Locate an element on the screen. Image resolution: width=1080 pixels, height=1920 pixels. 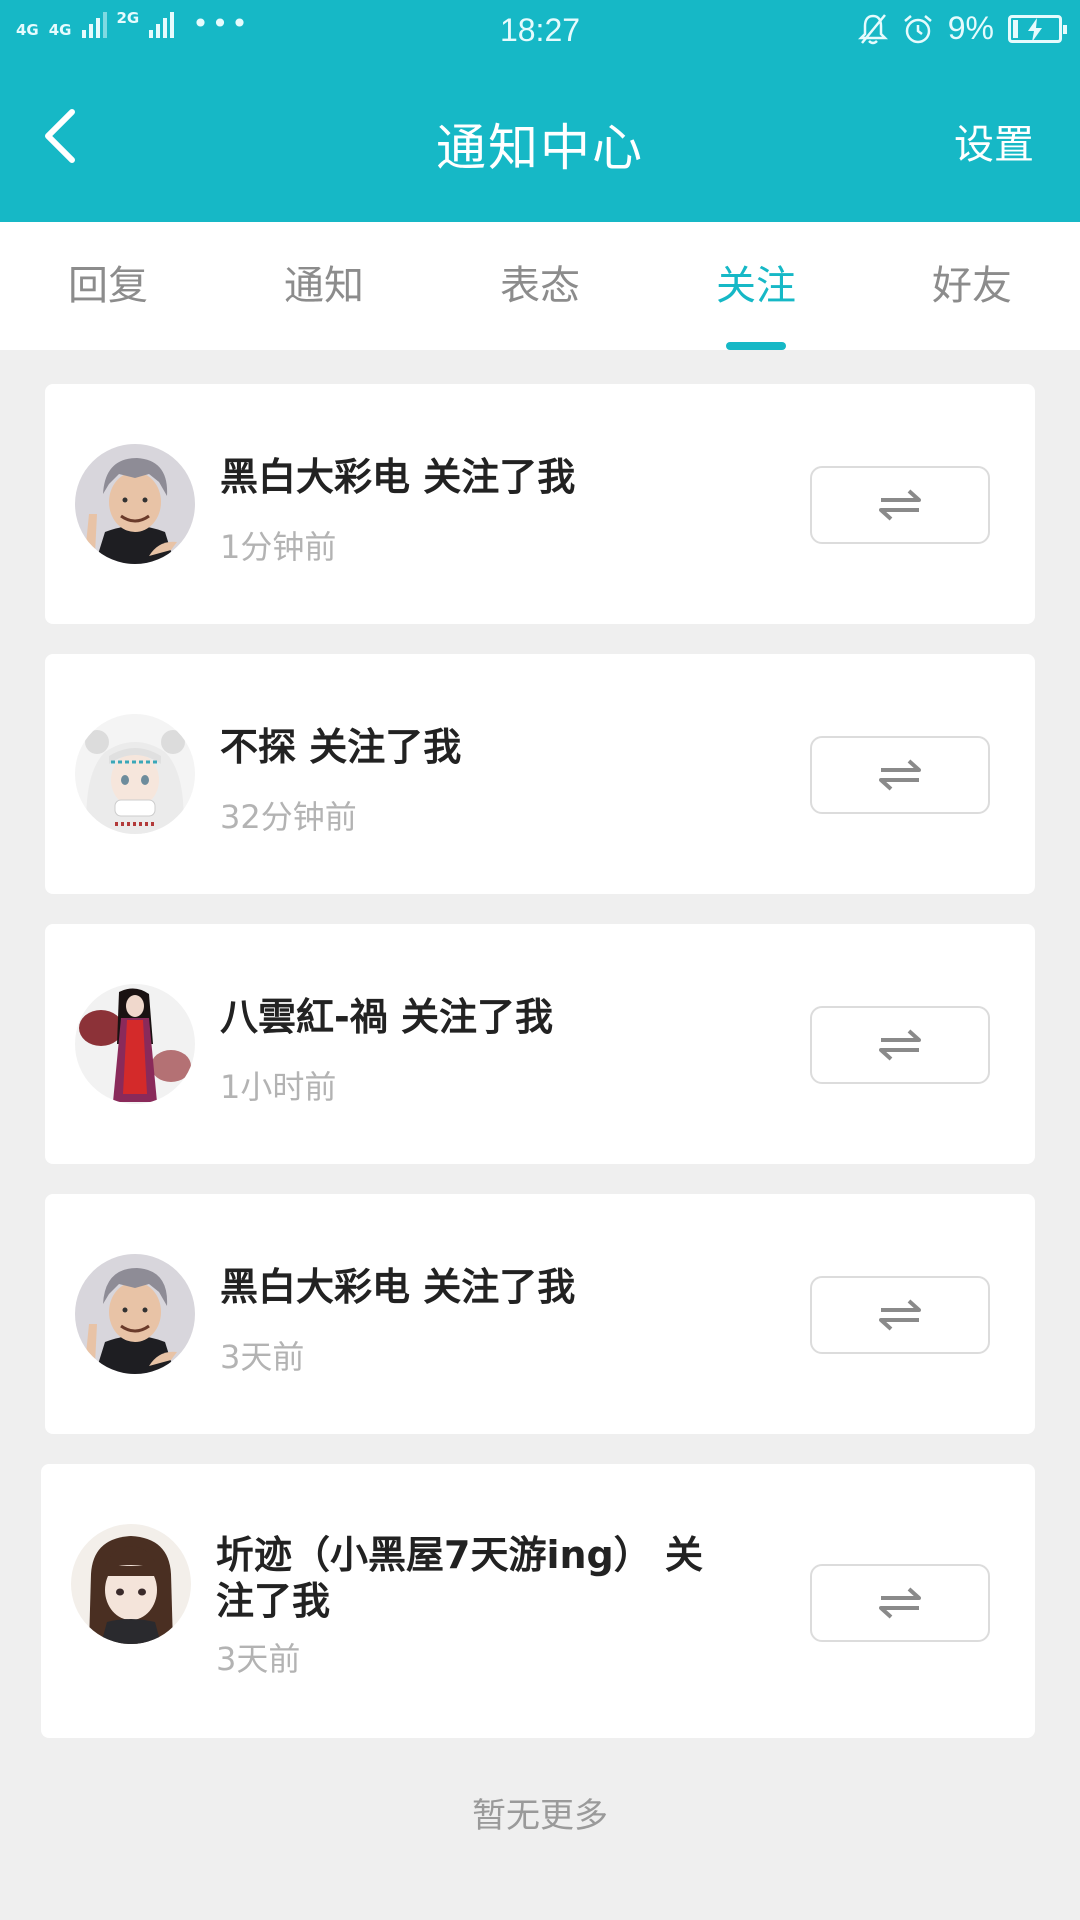
tab-bar: 回复 通知 表态 关注 好友 is located at coordinates (540, 286).